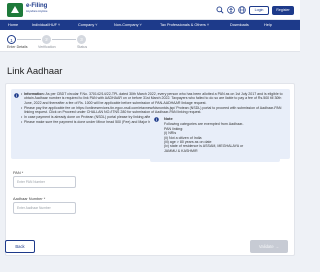 The image size is (320, 272). I want to click on step-1-label: Enter Details, so click(17, 47).